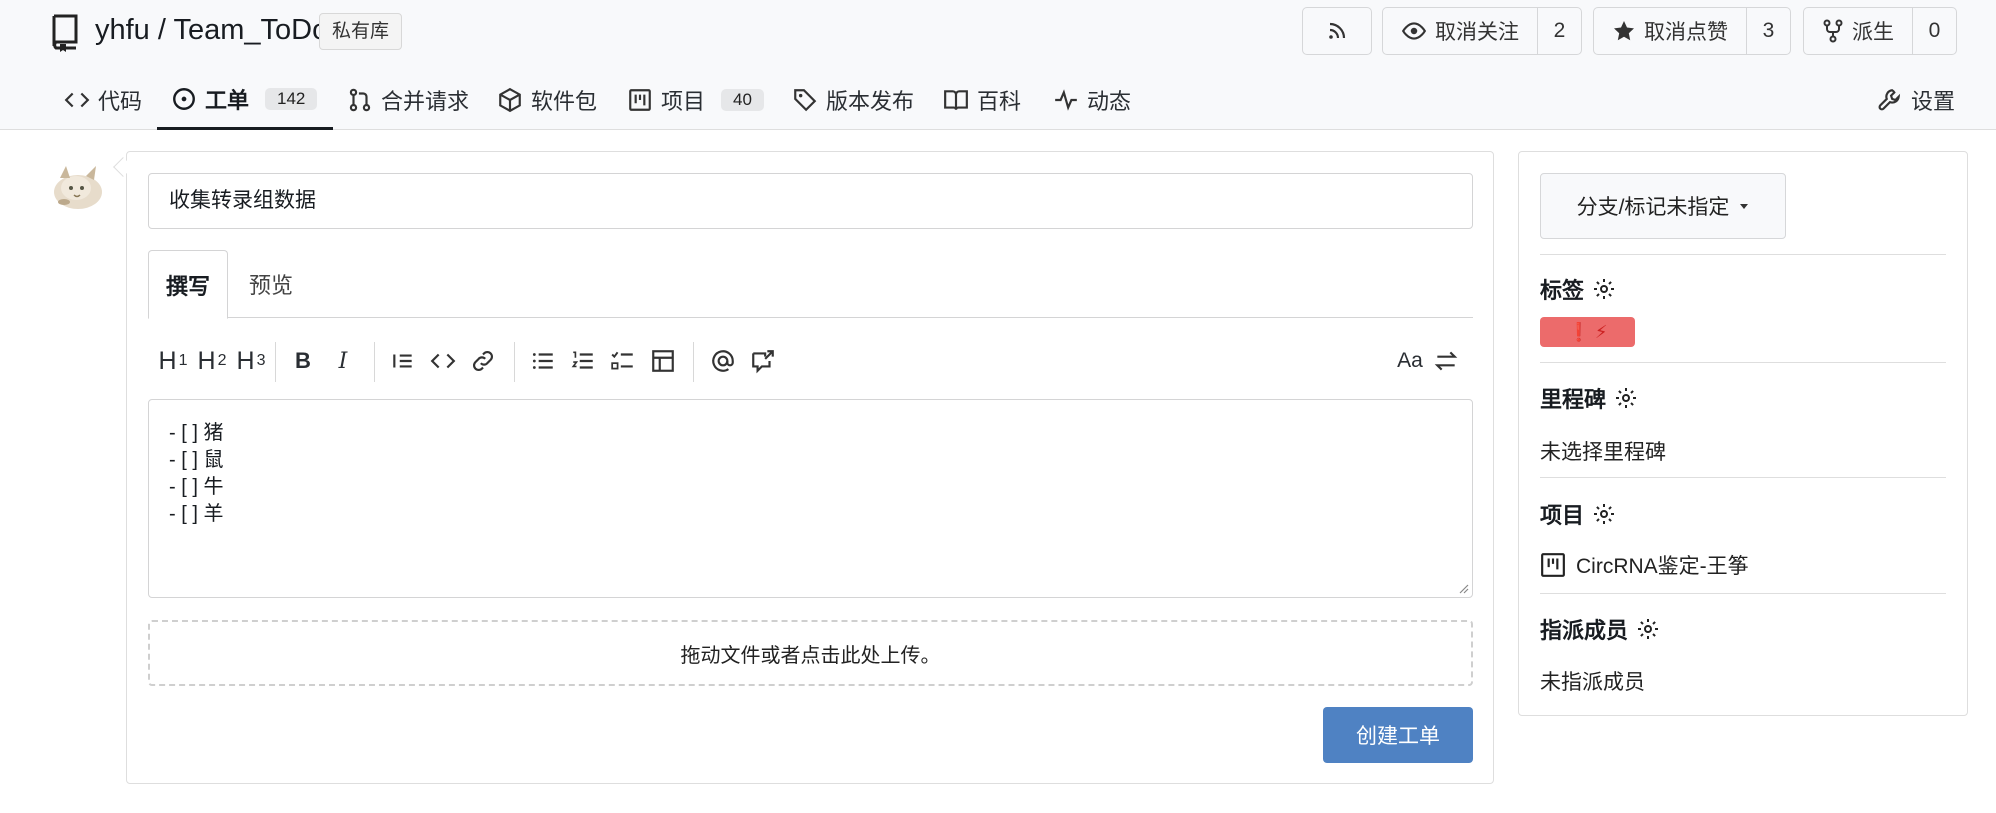 The image size is (1996, 813). What do you see at coordinates (805, 100) in the screenshot?
I see `tag-icon` at bounding box center [805, 100].